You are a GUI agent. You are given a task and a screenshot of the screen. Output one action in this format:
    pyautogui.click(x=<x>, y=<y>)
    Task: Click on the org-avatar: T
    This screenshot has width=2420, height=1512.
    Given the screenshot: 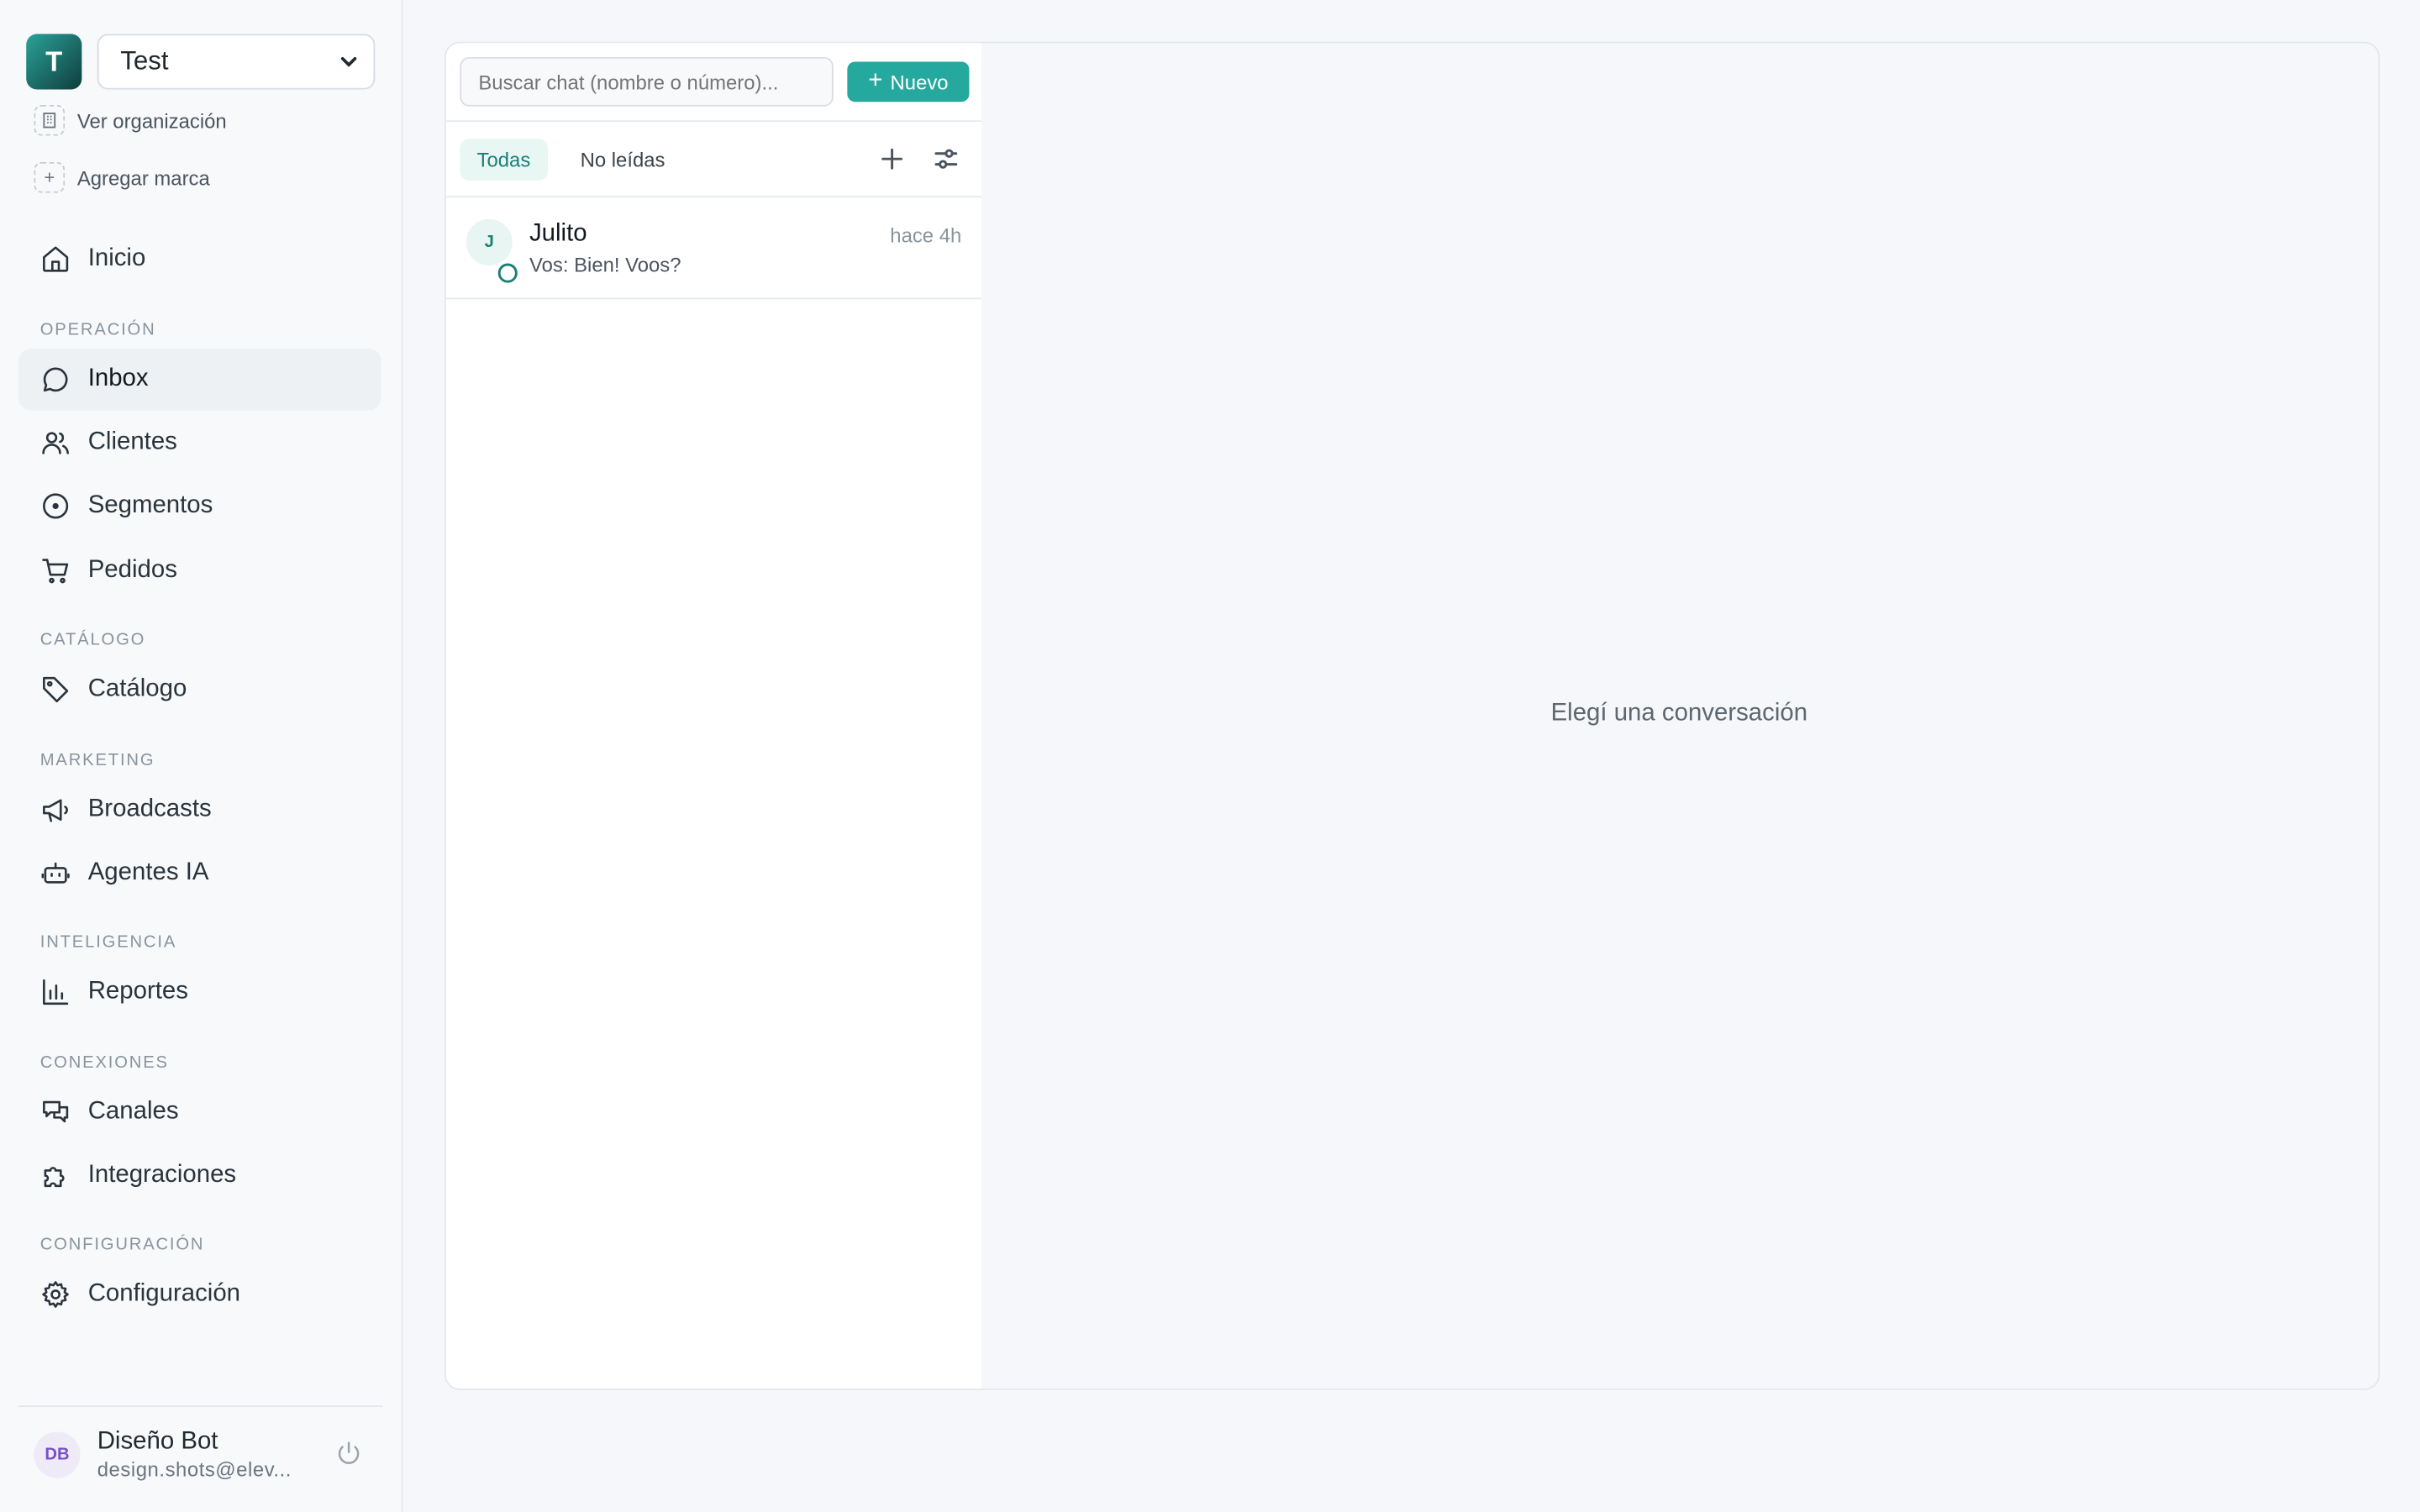 What is the action you would take?
    pyautogui.click(x=54, y=62)
    